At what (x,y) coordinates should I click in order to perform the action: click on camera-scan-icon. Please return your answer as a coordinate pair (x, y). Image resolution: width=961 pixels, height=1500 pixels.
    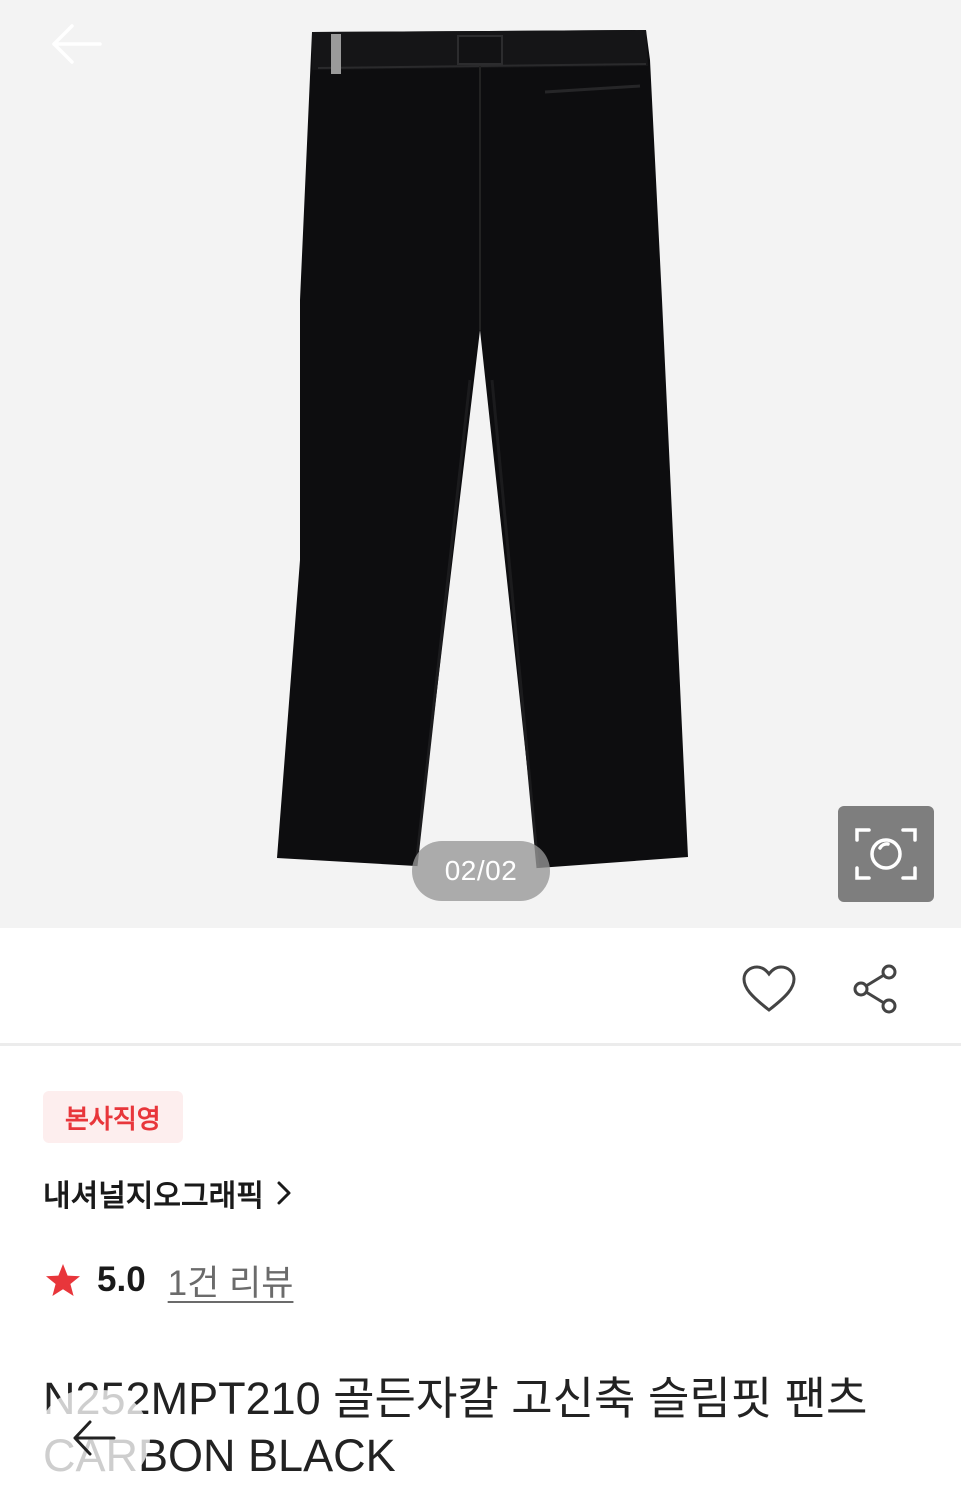
    Looking at the image, I should click on (886, 854).